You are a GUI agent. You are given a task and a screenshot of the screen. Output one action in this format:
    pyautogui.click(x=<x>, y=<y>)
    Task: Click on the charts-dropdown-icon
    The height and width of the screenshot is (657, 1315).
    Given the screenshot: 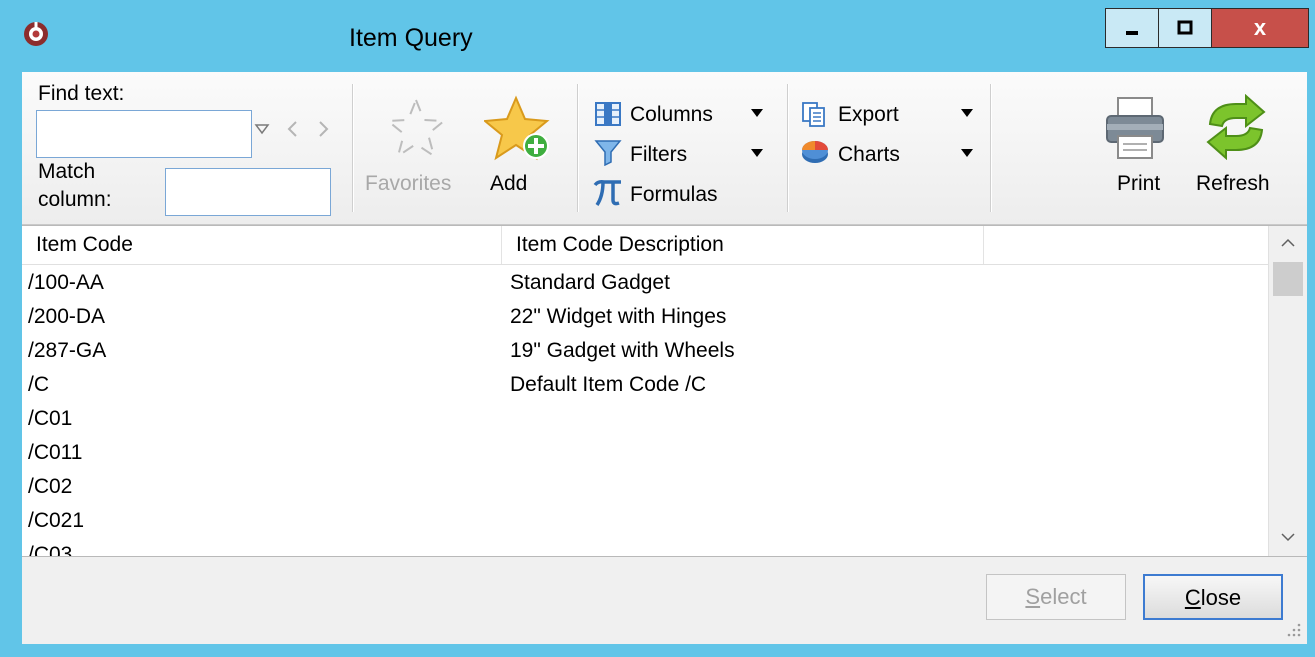 What is the action you would take?
    pyautogui.click(x=967, y=153)
    